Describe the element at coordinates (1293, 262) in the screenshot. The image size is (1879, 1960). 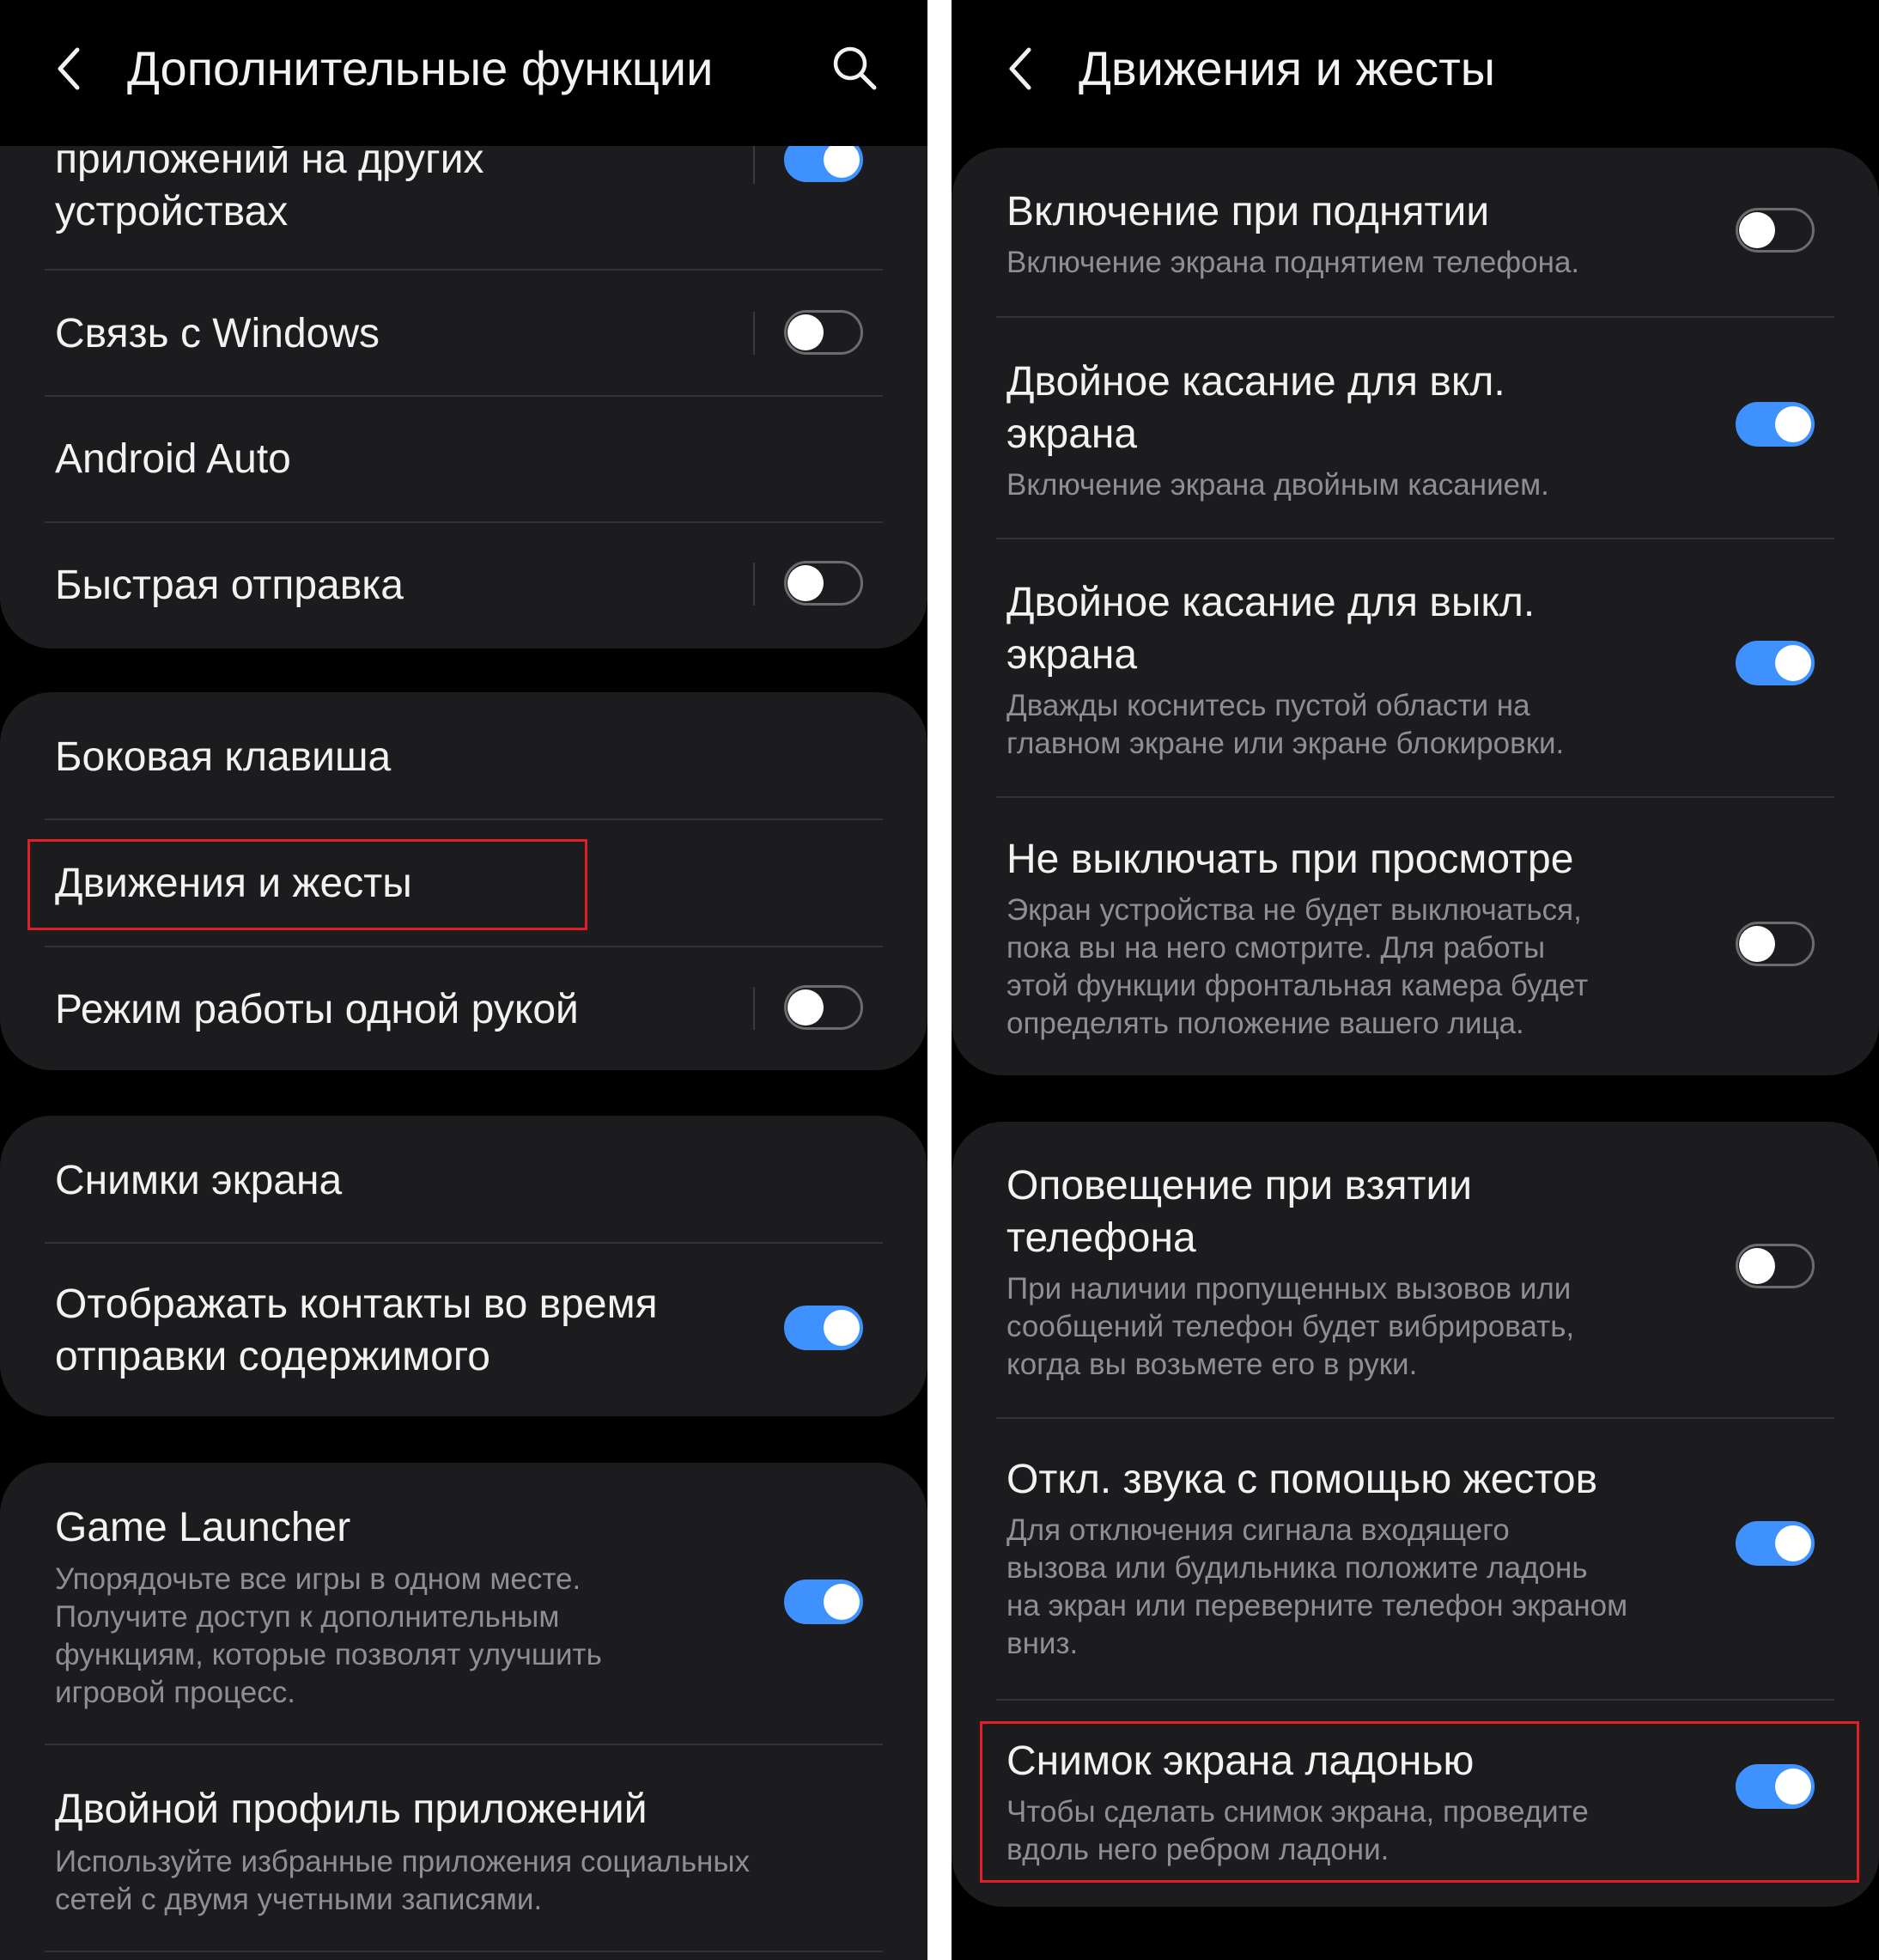
I see `setting-description: Включение экрана поднятием телефона.` at that location.